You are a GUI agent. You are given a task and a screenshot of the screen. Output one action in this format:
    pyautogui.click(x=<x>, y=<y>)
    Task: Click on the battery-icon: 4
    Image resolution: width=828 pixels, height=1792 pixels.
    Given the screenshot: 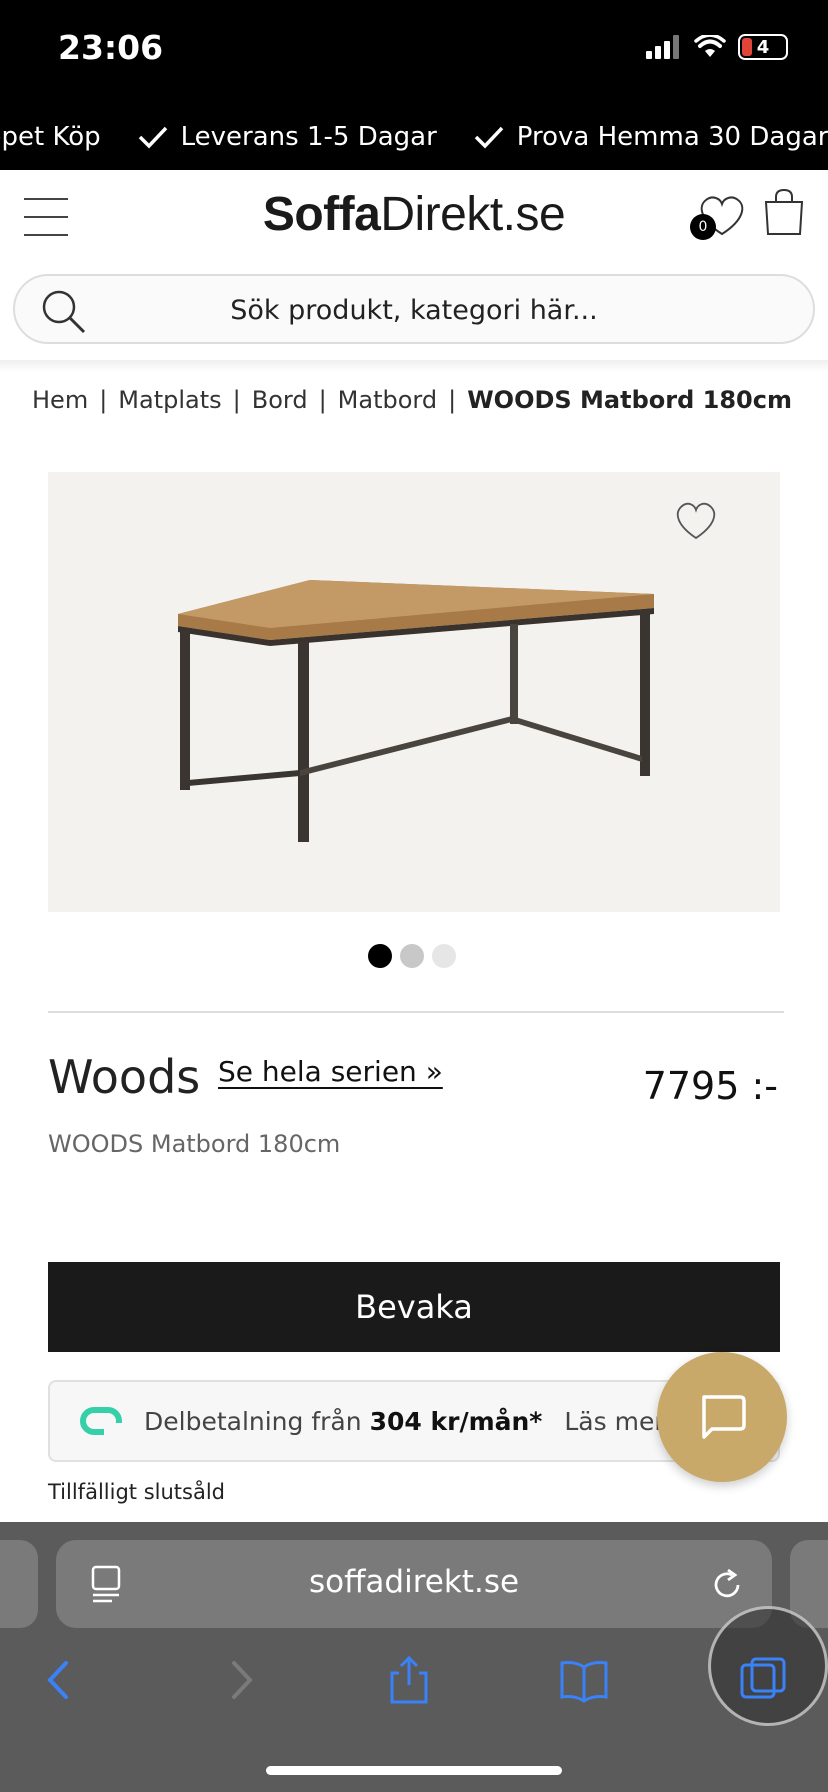 What is the action you would take?
    pyautogui.click(x=763, y=47)
    